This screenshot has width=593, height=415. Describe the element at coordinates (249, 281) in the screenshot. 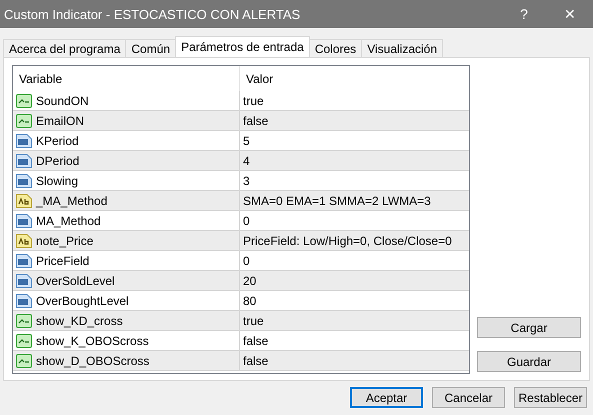

I see `variable-value: 20` at that location.